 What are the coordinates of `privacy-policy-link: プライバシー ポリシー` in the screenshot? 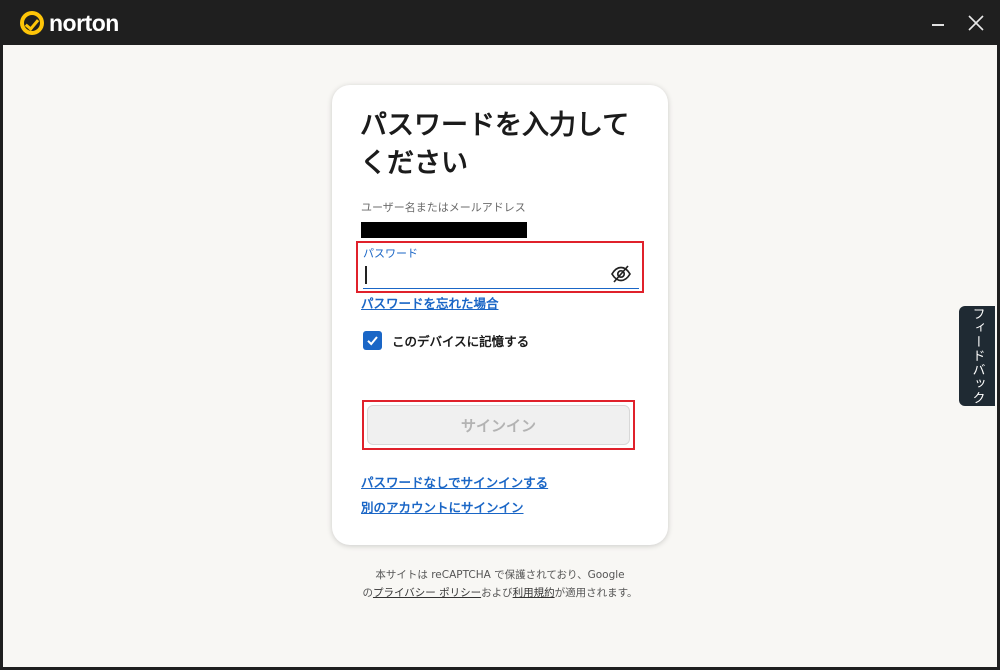 It's located at (427, 593).